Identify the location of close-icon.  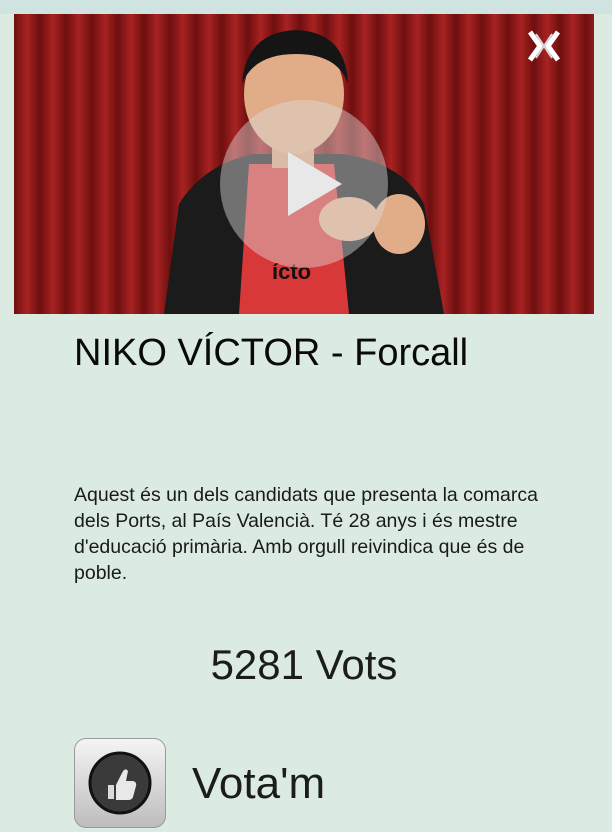
(544, 46).